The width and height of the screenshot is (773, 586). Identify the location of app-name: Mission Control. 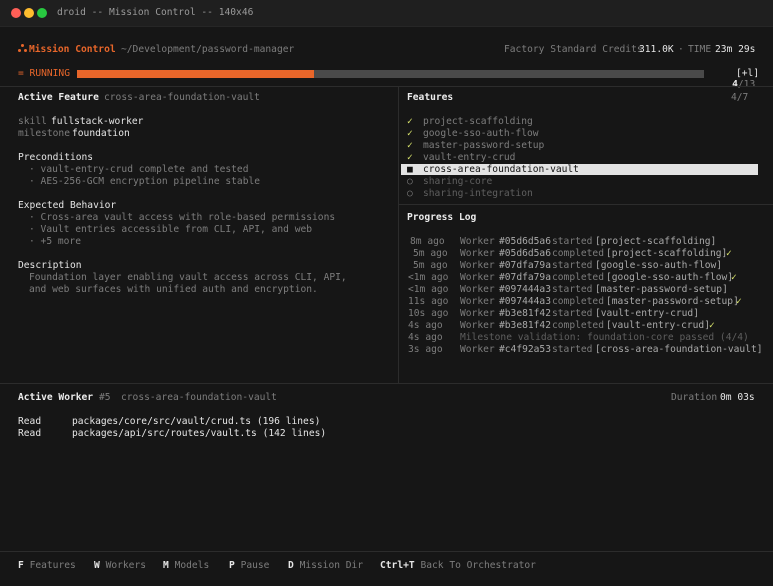
(72, 49).